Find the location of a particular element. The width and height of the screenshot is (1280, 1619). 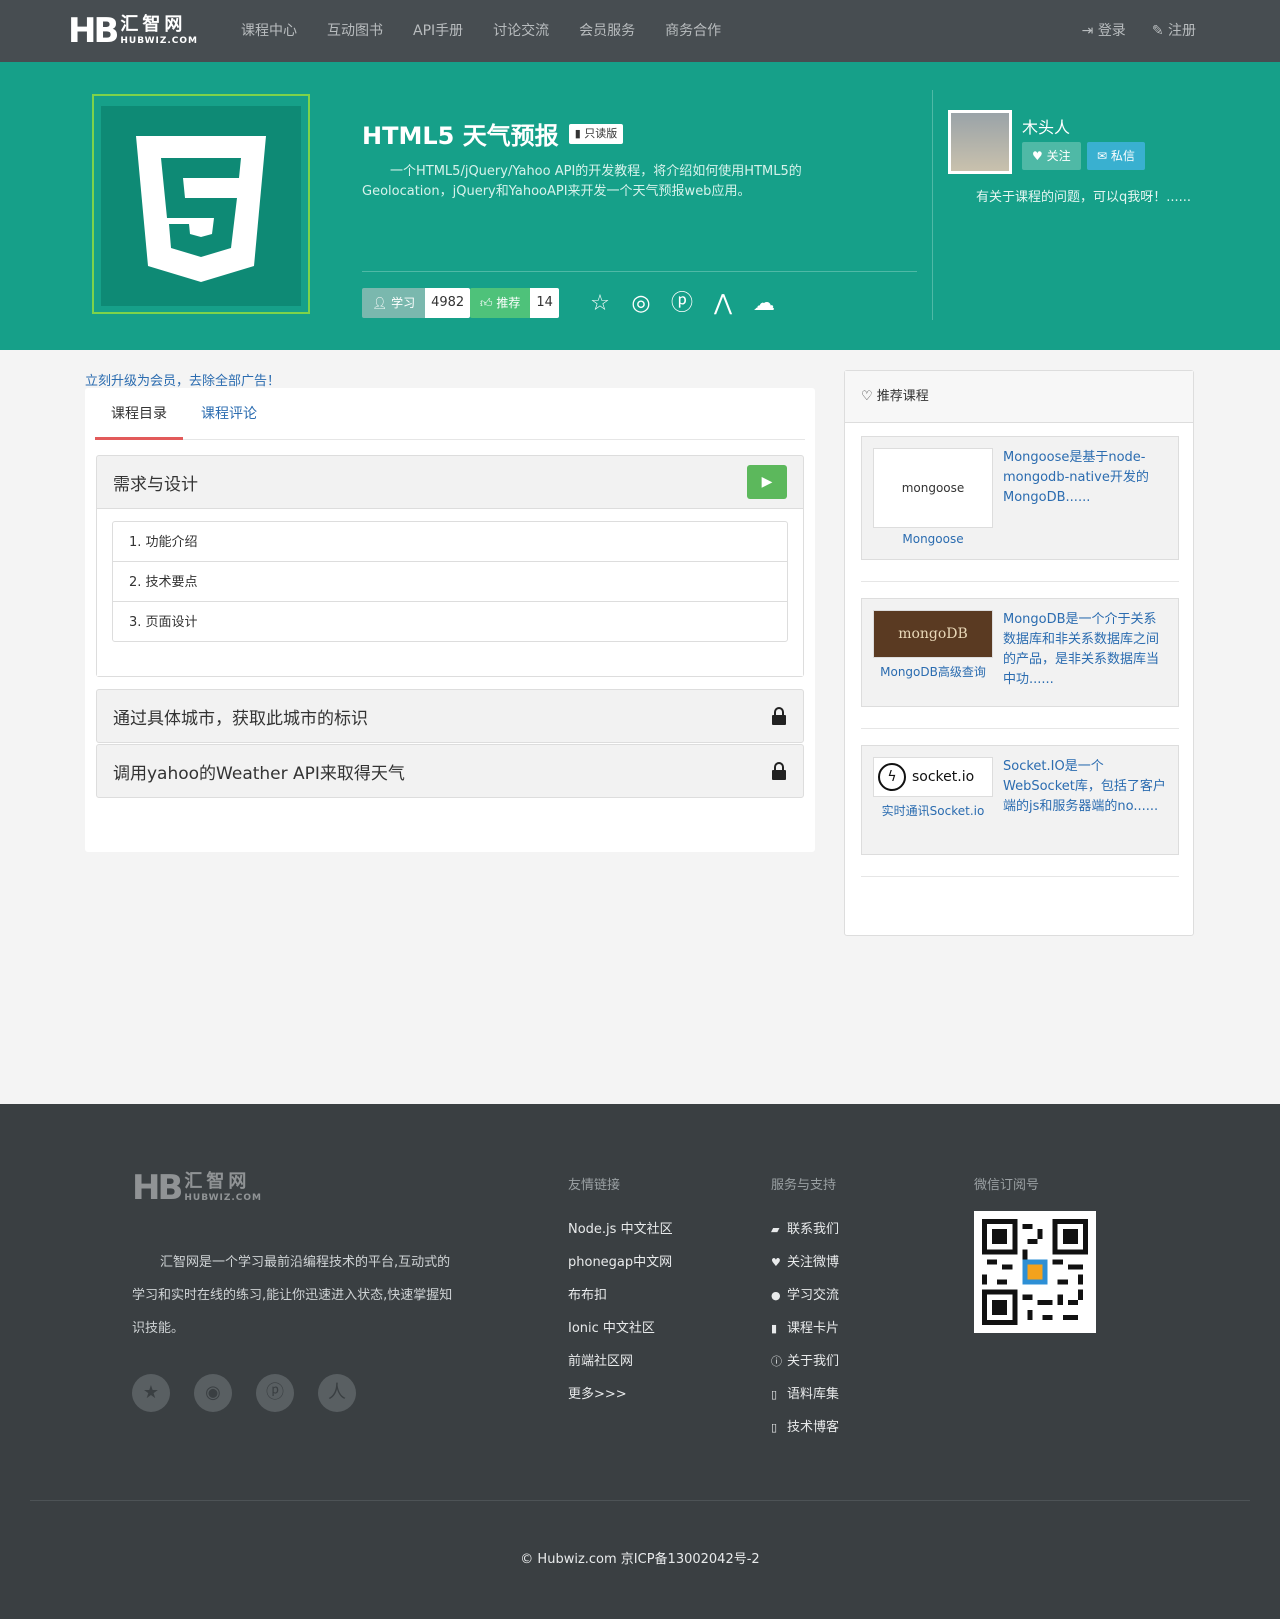

hero-divider is located at coordinates (639, 271).